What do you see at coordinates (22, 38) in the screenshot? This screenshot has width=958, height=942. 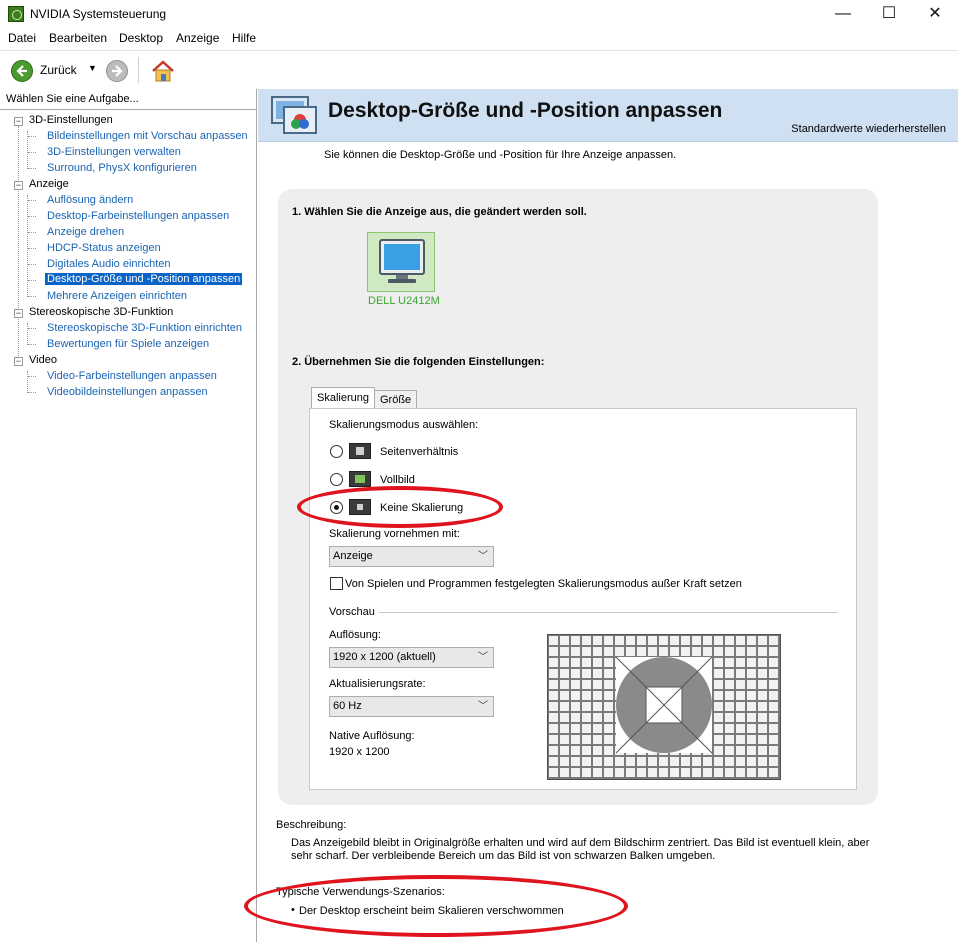 I see `menu-datei: Datei` at bounding box center [22, 38].